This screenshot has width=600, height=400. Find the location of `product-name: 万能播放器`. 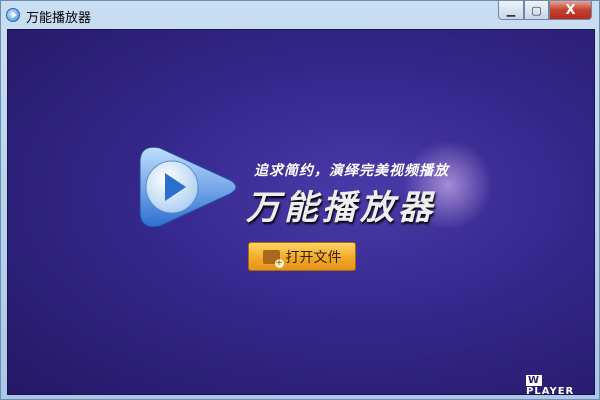

product-name: 万能播放器 is located at coordinates (341, 208).